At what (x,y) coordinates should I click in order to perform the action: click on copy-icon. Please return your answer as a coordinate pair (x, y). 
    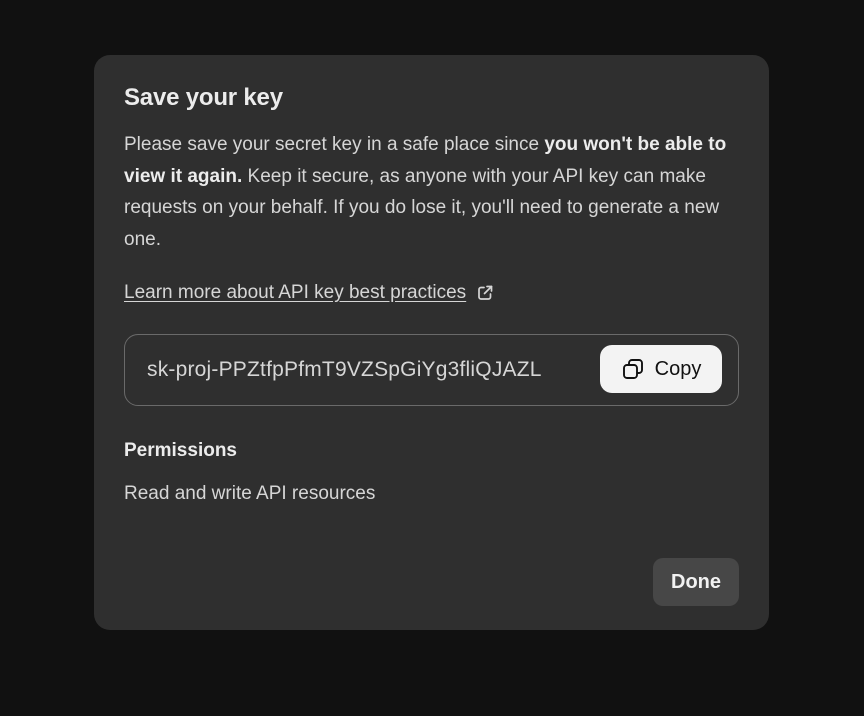
    Looking at the image, I should click on (633, 369).